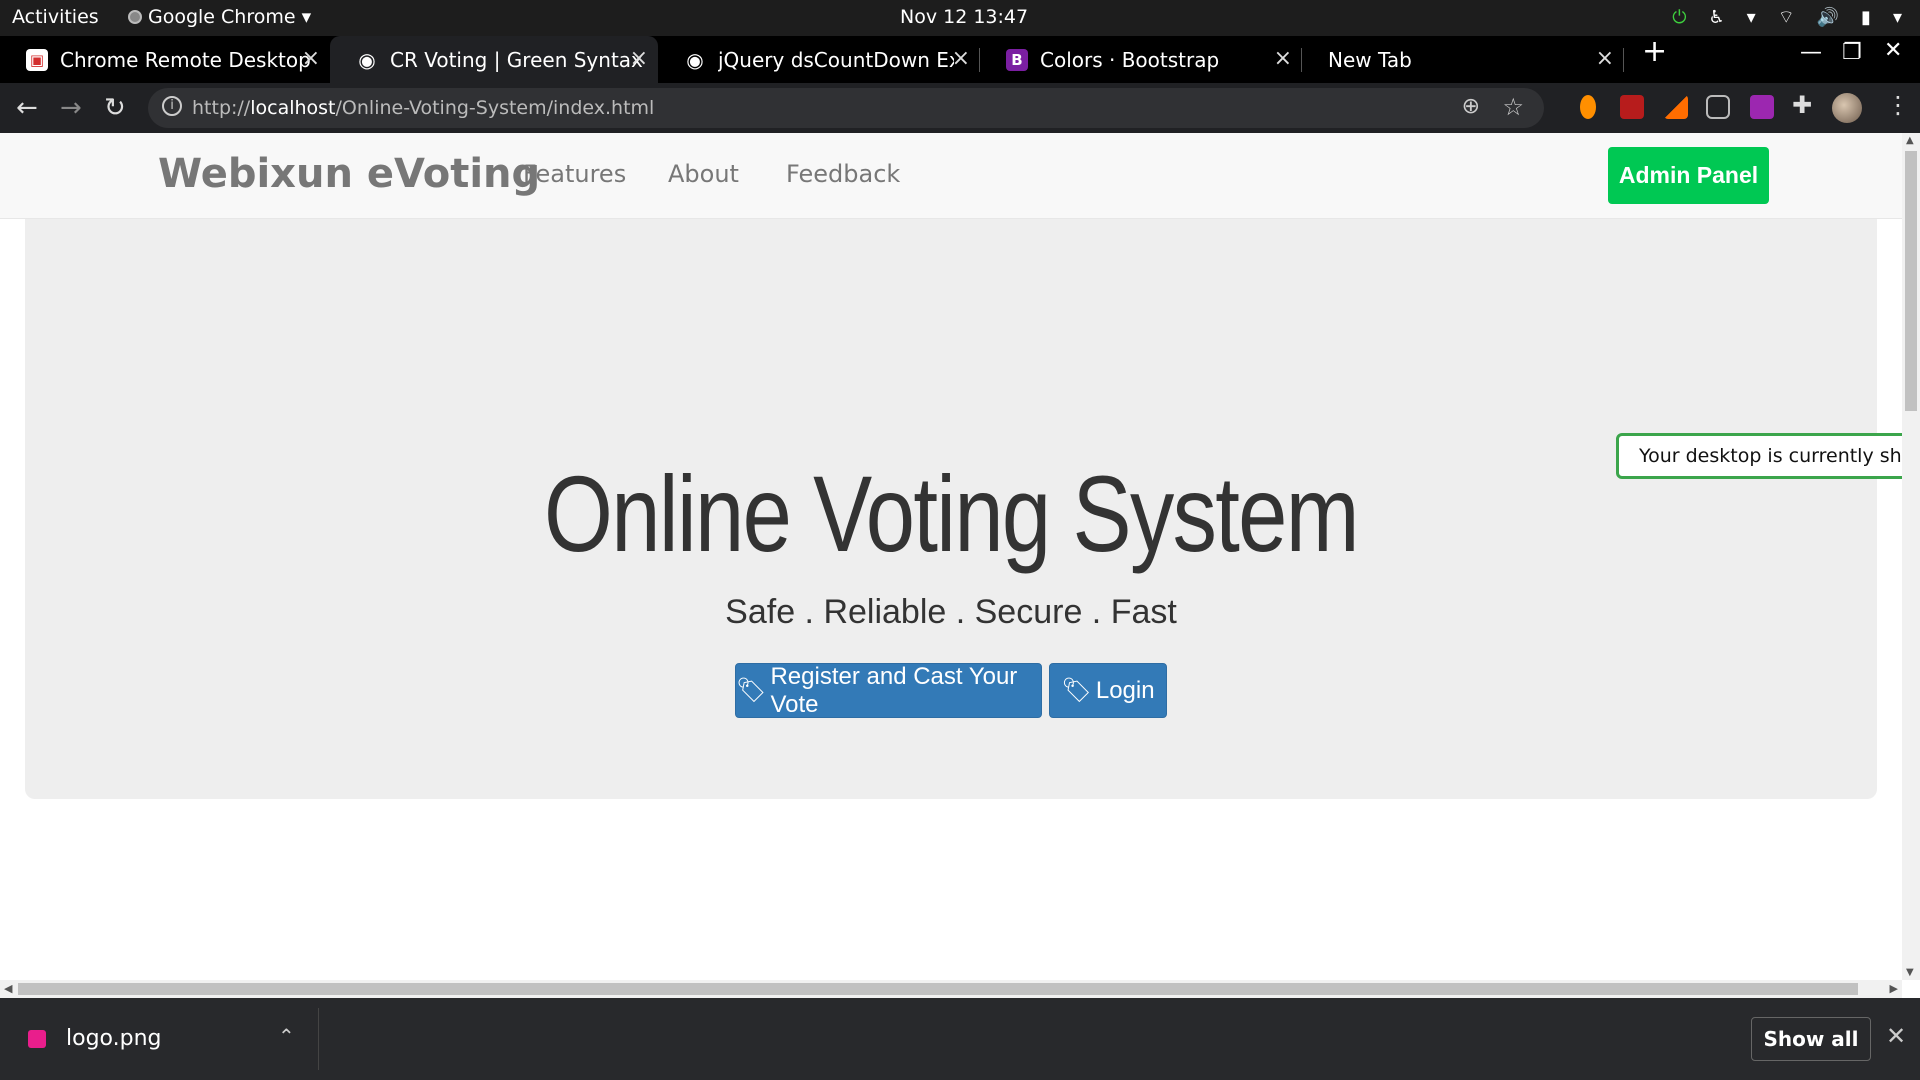 The width and height of the screenshot is (1920, 1080). I want to click on info-icon: i, so click(172, 106).